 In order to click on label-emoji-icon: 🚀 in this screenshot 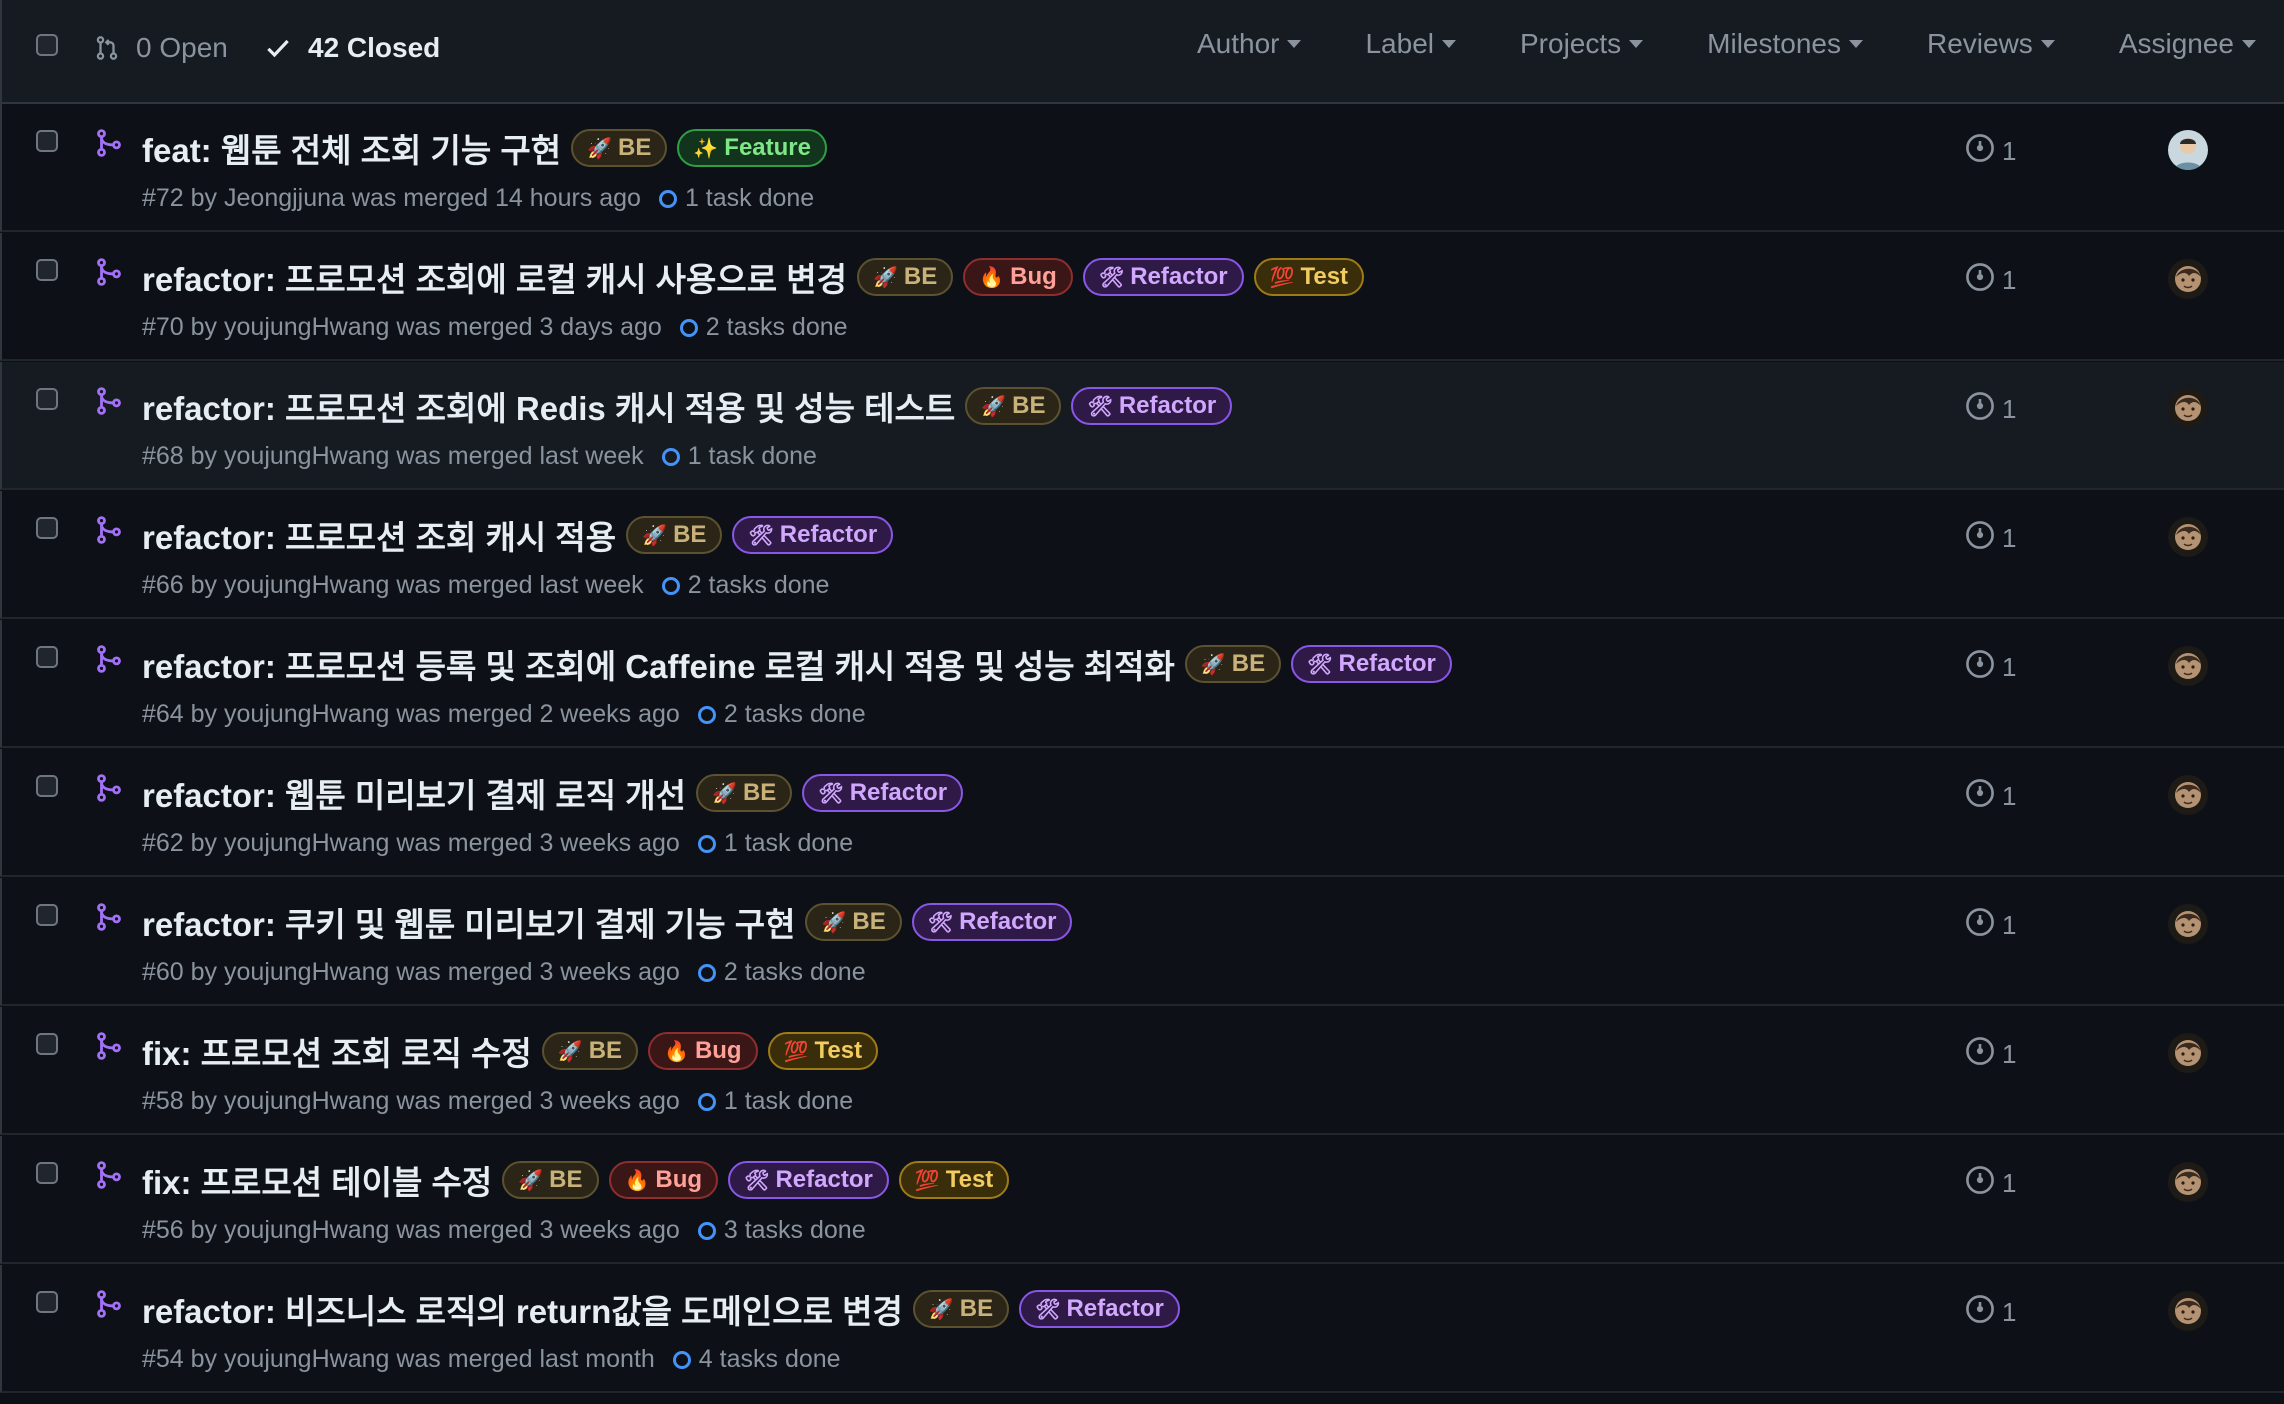, I will do `click(941, 1309)`.